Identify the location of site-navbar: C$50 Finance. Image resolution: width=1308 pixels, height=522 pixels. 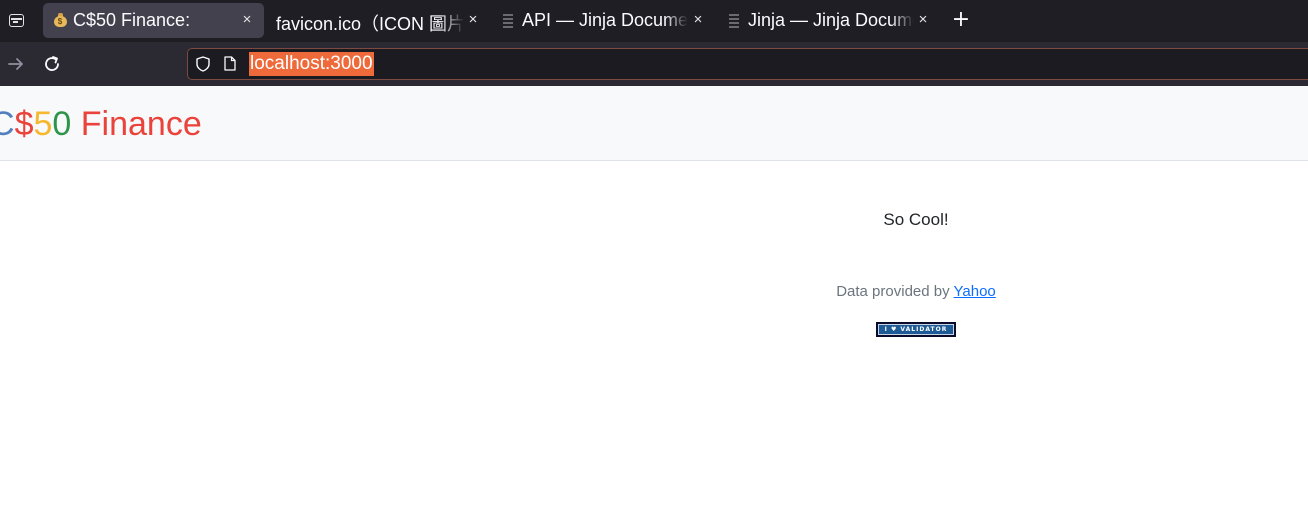
(654, 123).